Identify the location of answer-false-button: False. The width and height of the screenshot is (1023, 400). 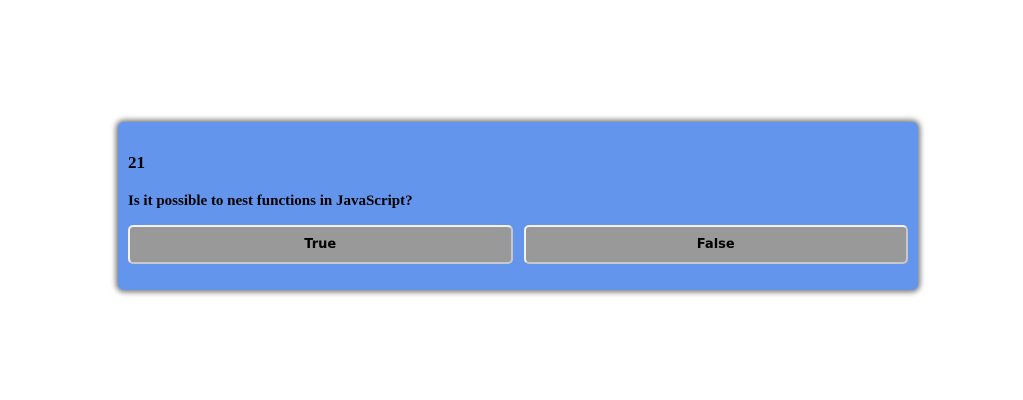
(715, 244).